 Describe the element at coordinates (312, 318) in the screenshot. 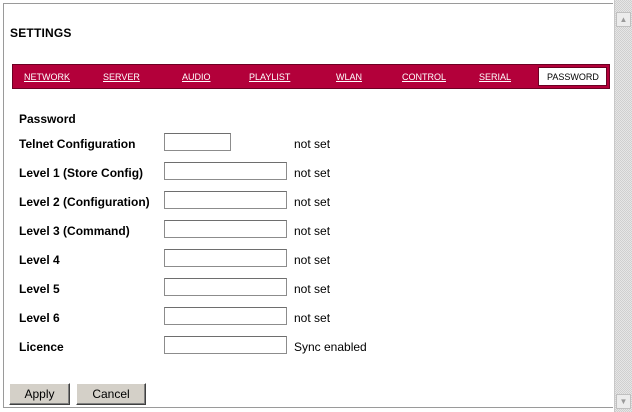

I see `level6-status: not set` at that location.